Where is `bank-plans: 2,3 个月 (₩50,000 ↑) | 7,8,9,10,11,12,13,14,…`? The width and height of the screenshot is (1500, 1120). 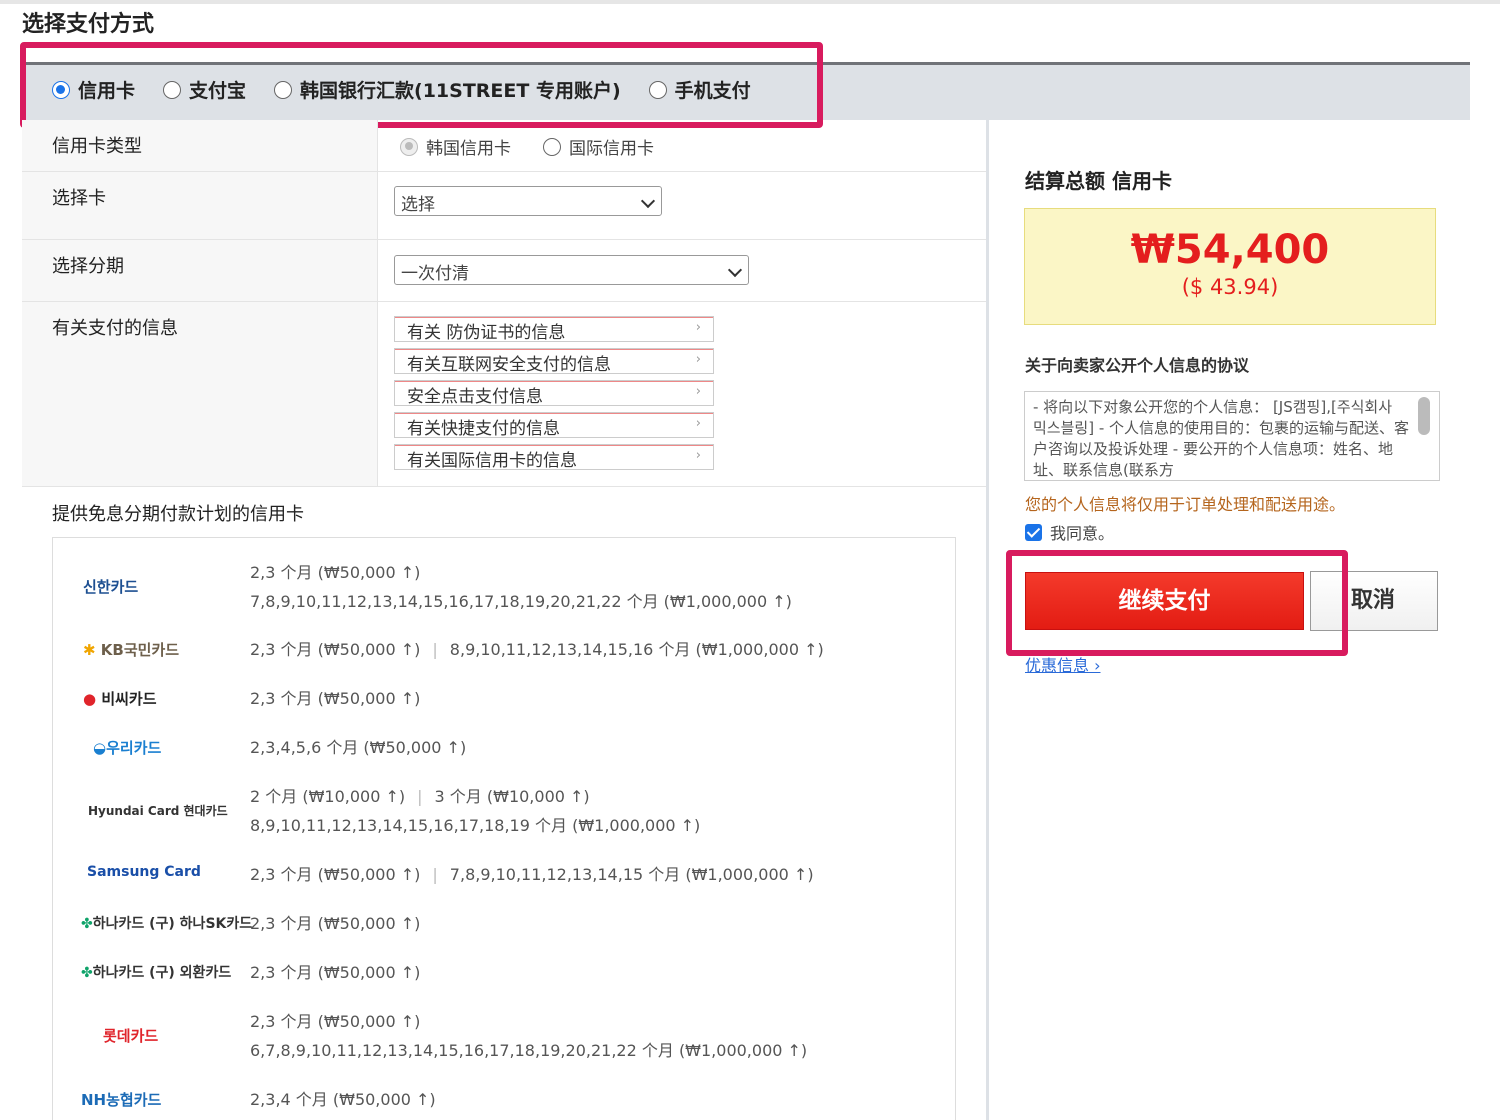 bank-plans: 2,3 个月 (₩50,000 ↑) | 7,8,9,10,11,12,13,14,… is located at coordinates (532, 874).